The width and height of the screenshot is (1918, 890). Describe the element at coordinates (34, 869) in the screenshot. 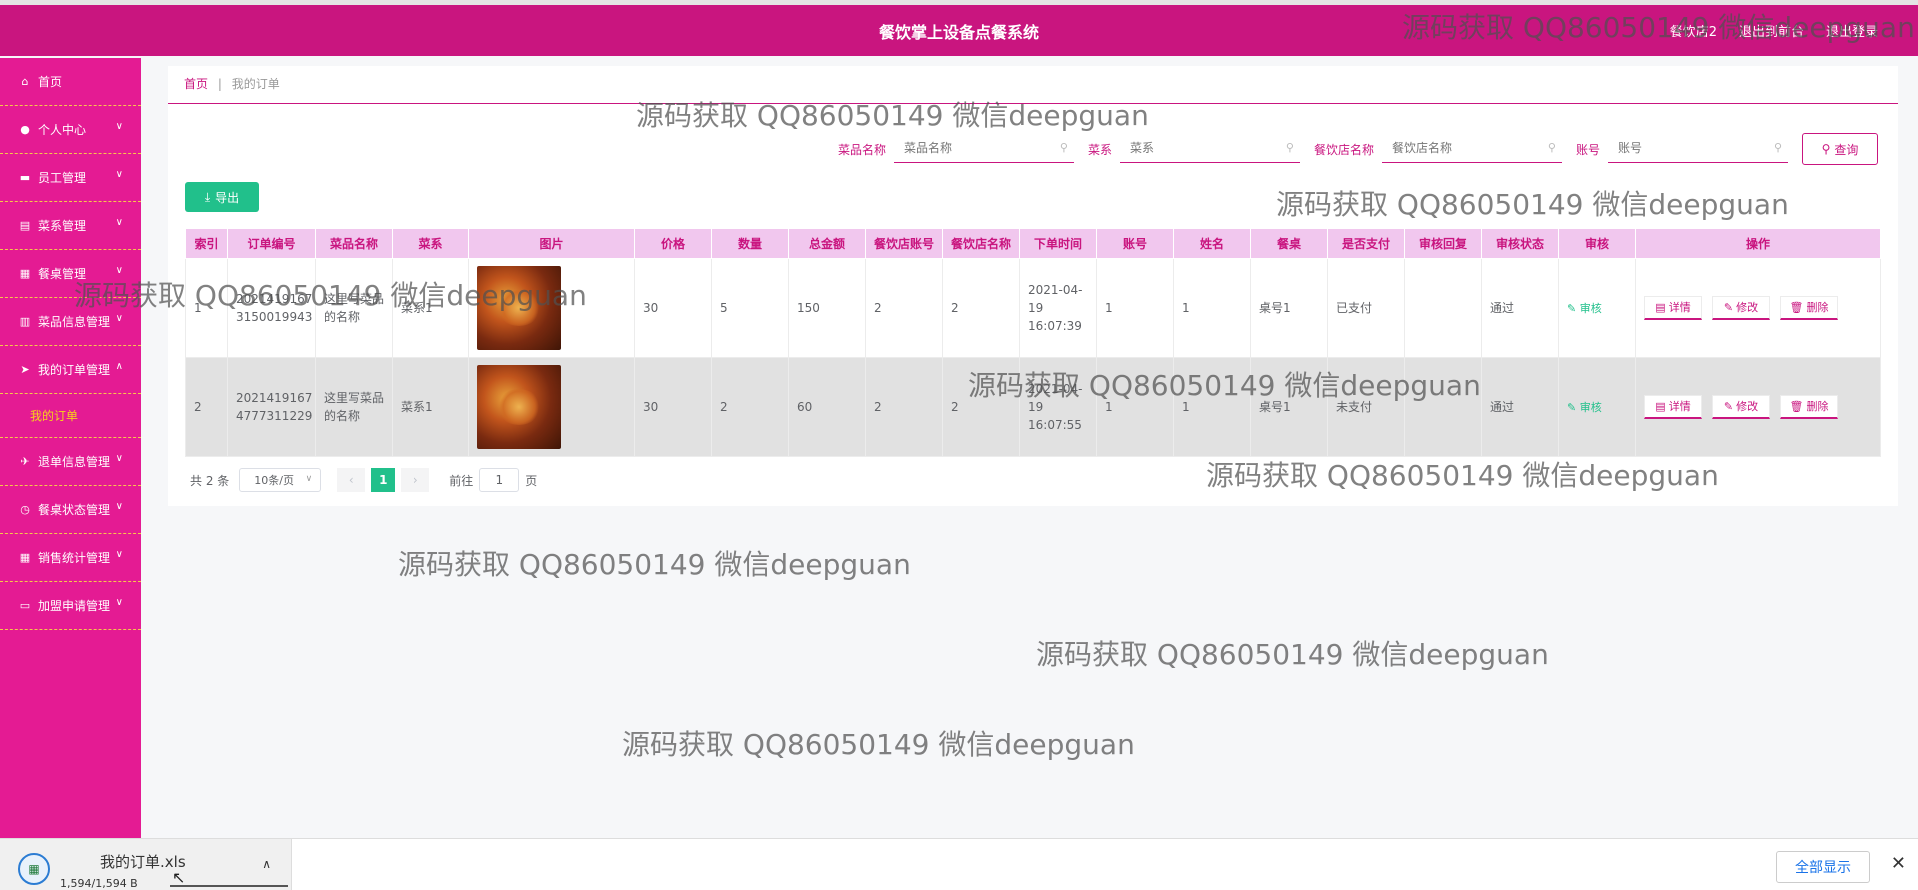

I see `excel-file-icon: ▦` at that location.